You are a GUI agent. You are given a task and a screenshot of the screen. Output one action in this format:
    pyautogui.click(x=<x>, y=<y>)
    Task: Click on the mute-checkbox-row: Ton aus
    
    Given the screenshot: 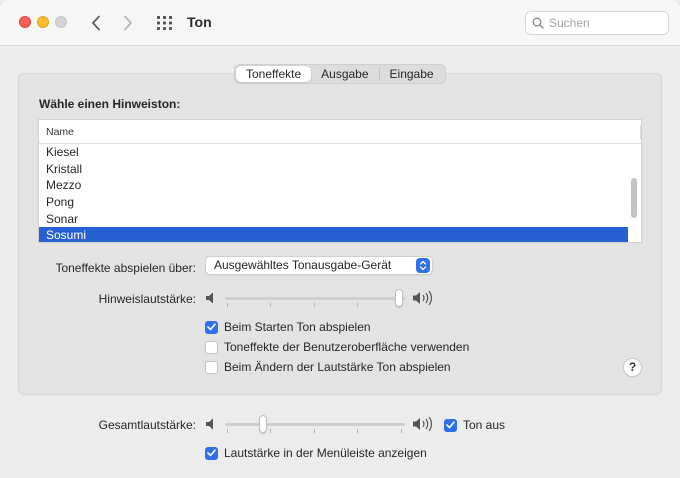 What is the action you would take?
    pyautogui.click(x=474, y=425)
    